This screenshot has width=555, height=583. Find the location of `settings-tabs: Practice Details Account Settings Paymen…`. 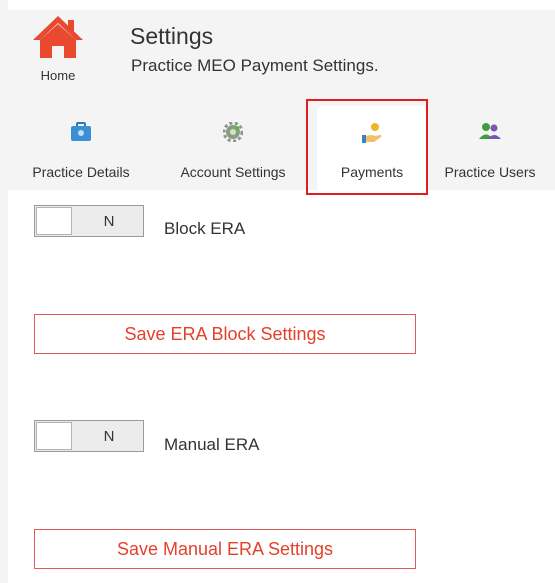

settings-tabs: Practice Details Account Settings Paymen… is located at coordinates (281, 148).